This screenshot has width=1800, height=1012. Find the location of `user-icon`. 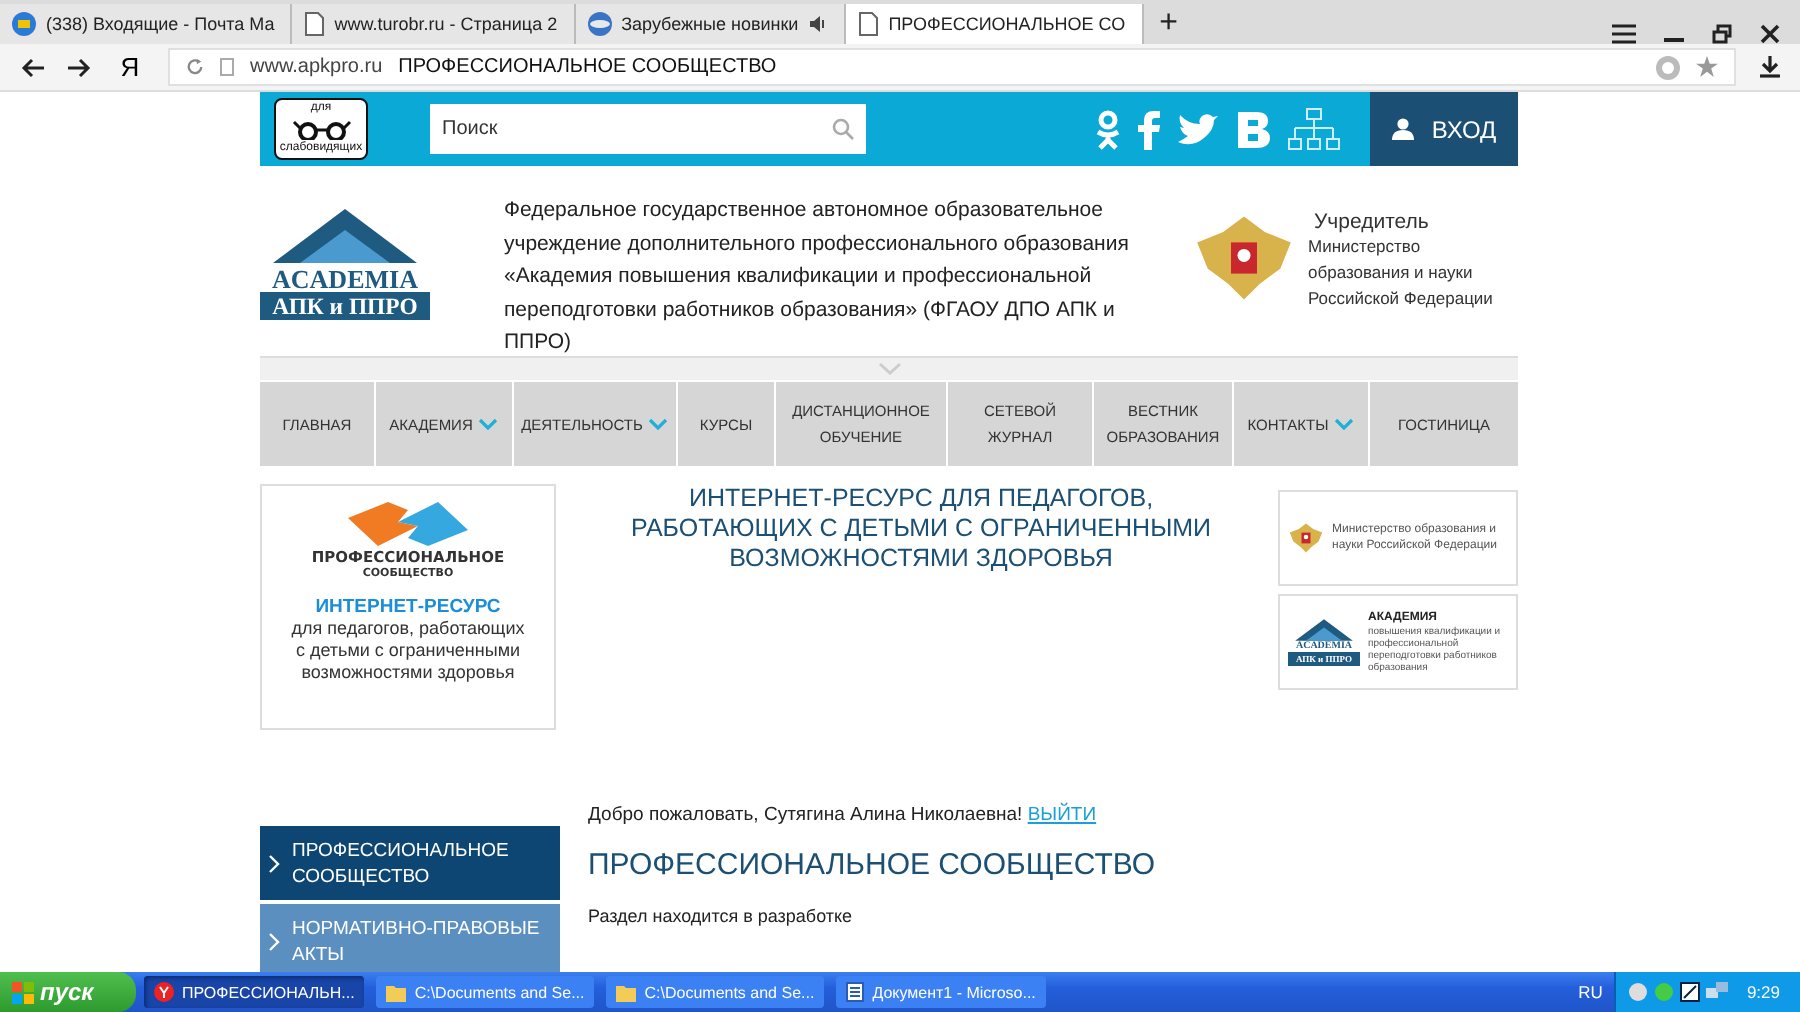

user-icon is located at coordinates (1402, 129).